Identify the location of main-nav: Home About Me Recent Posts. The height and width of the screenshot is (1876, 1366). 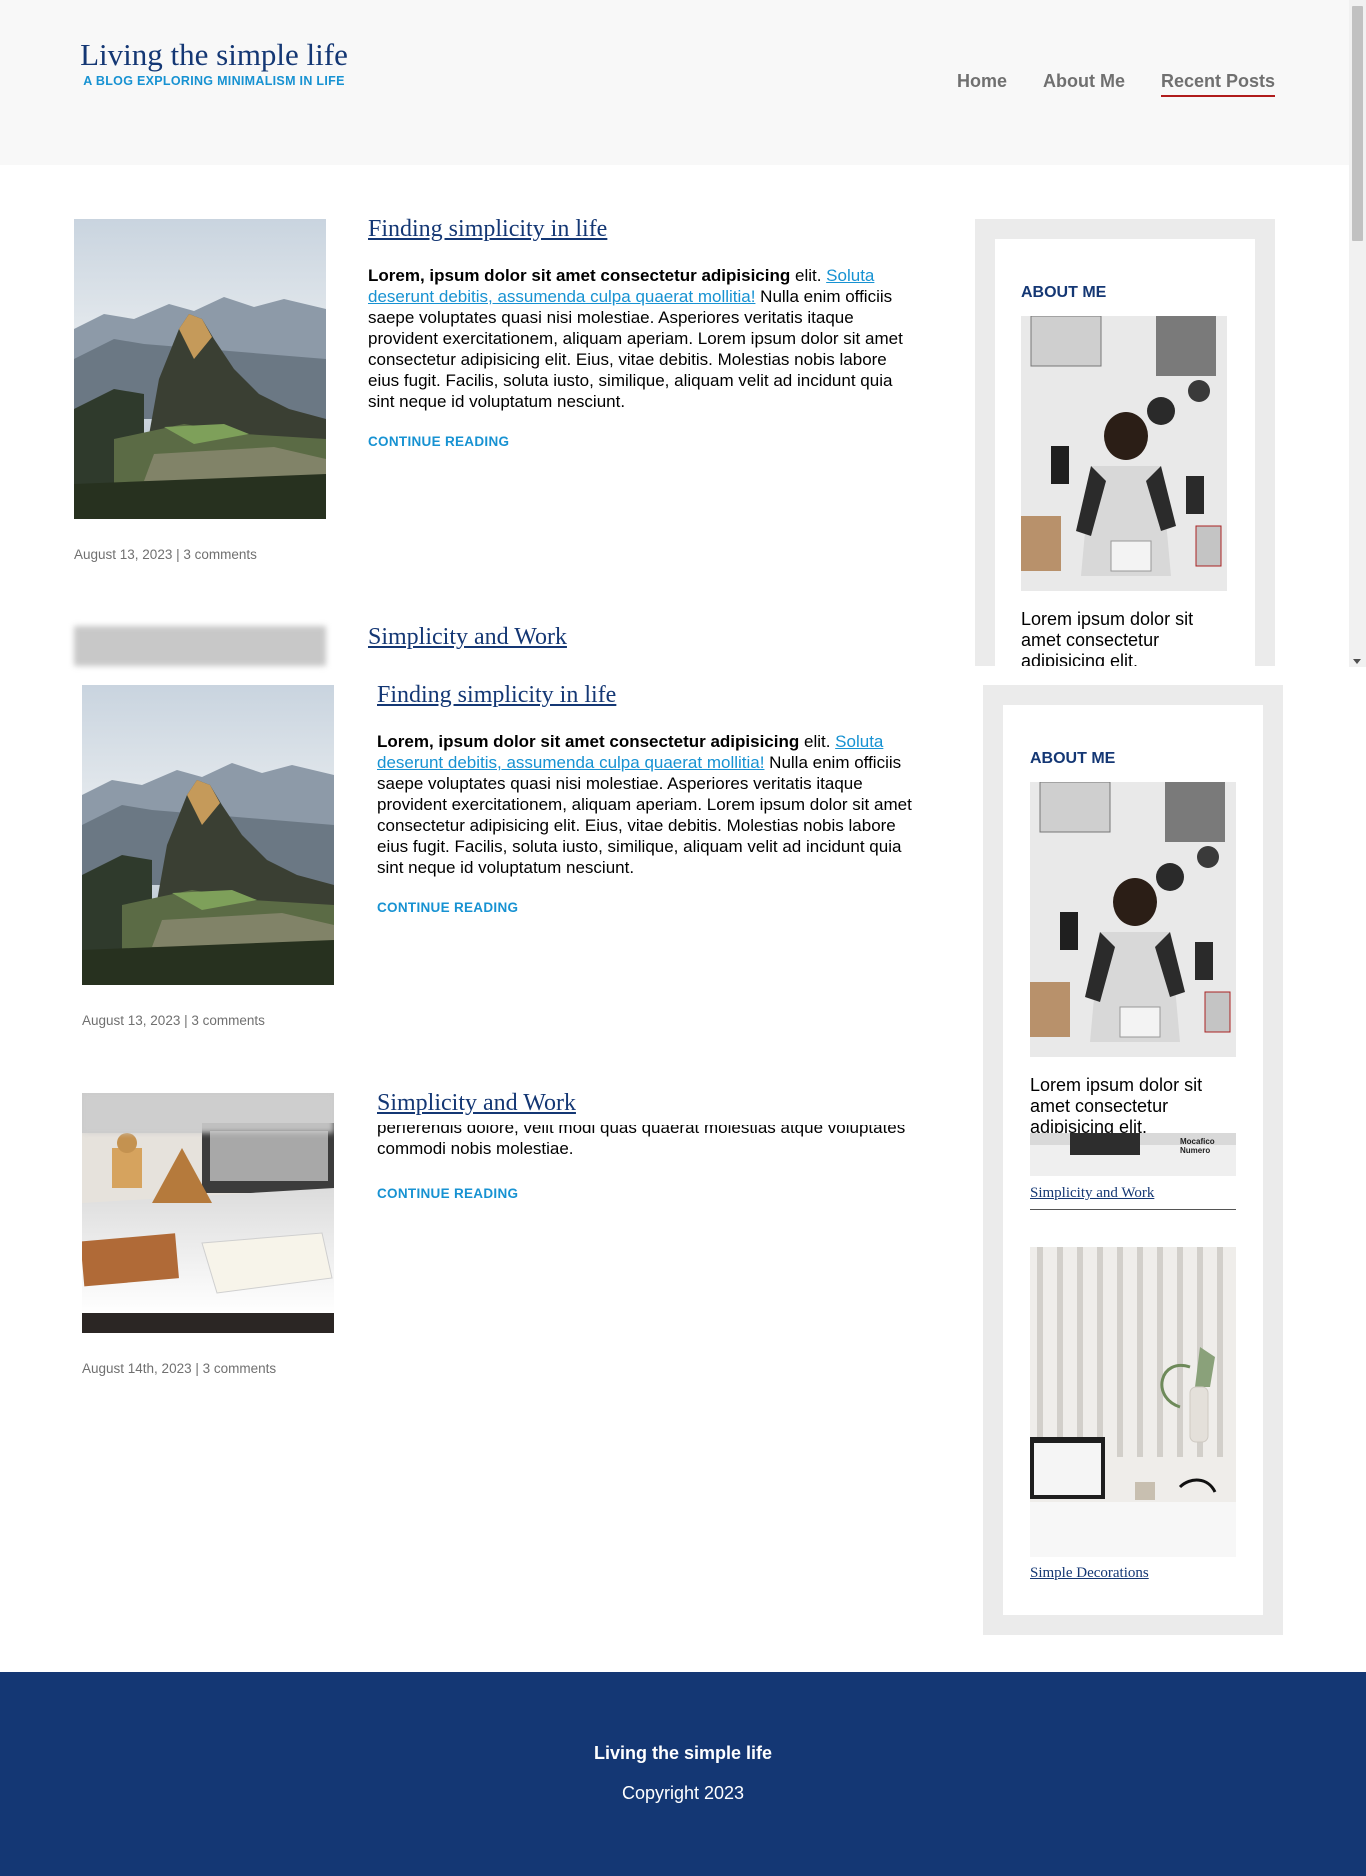
(1116, 84).